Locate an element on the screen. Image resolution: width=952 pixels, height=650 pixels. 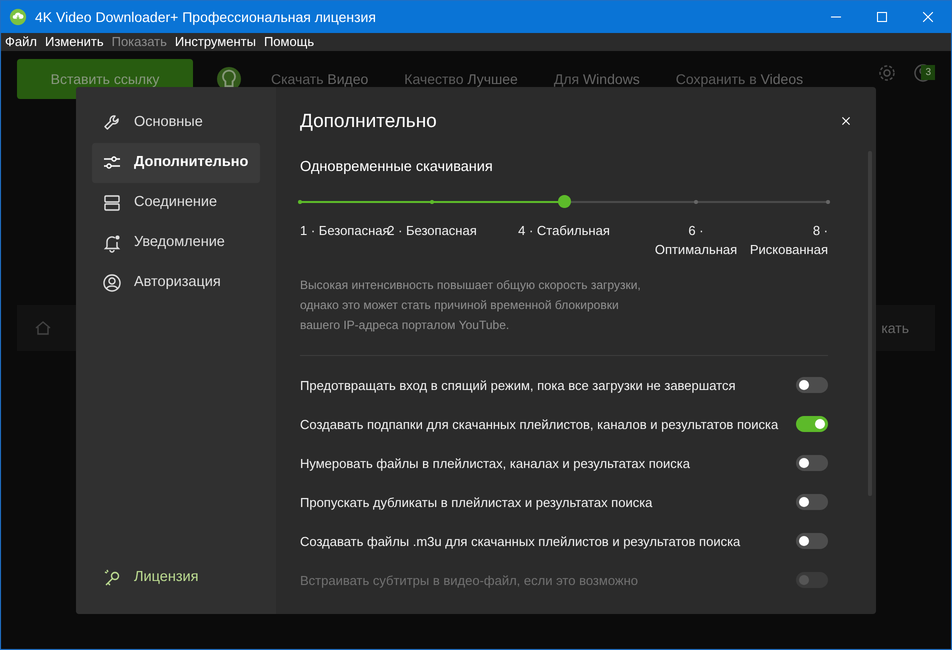
sidebar-item: Основные is located at coordinates (176, 123).